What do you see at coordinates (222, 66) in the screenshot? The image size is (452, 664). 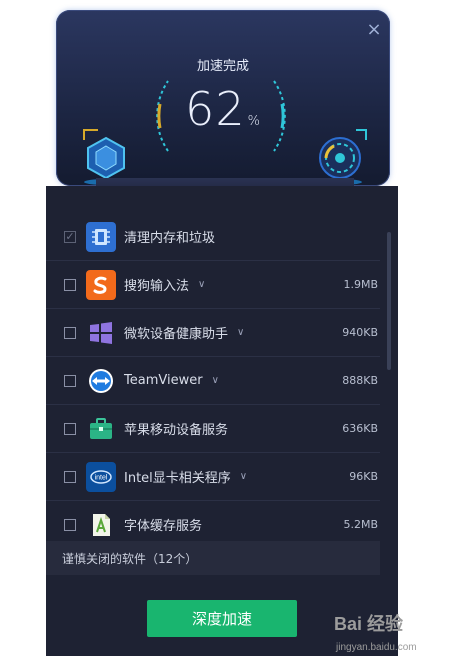 I see `status-text: 加速完成` at bounding box center [222, 66].